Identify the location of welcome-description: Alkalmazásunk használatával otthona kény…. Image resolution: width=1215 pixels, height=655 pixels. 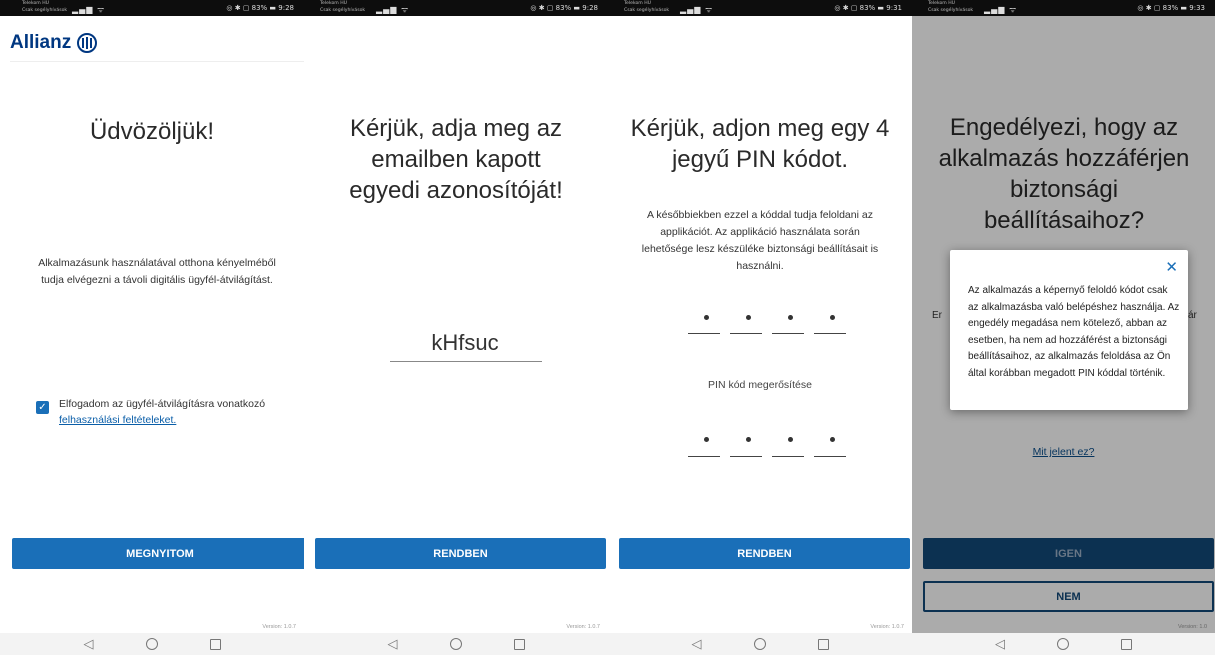
(157, 271).